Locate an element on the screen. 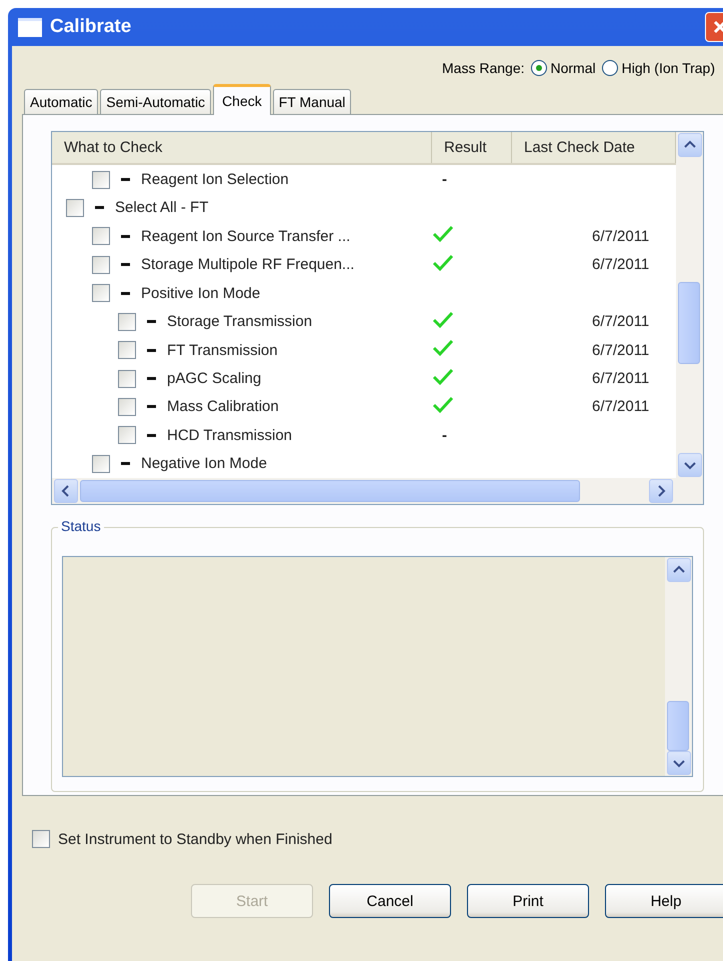  column-header: Result is located at coordinates (472, 148).